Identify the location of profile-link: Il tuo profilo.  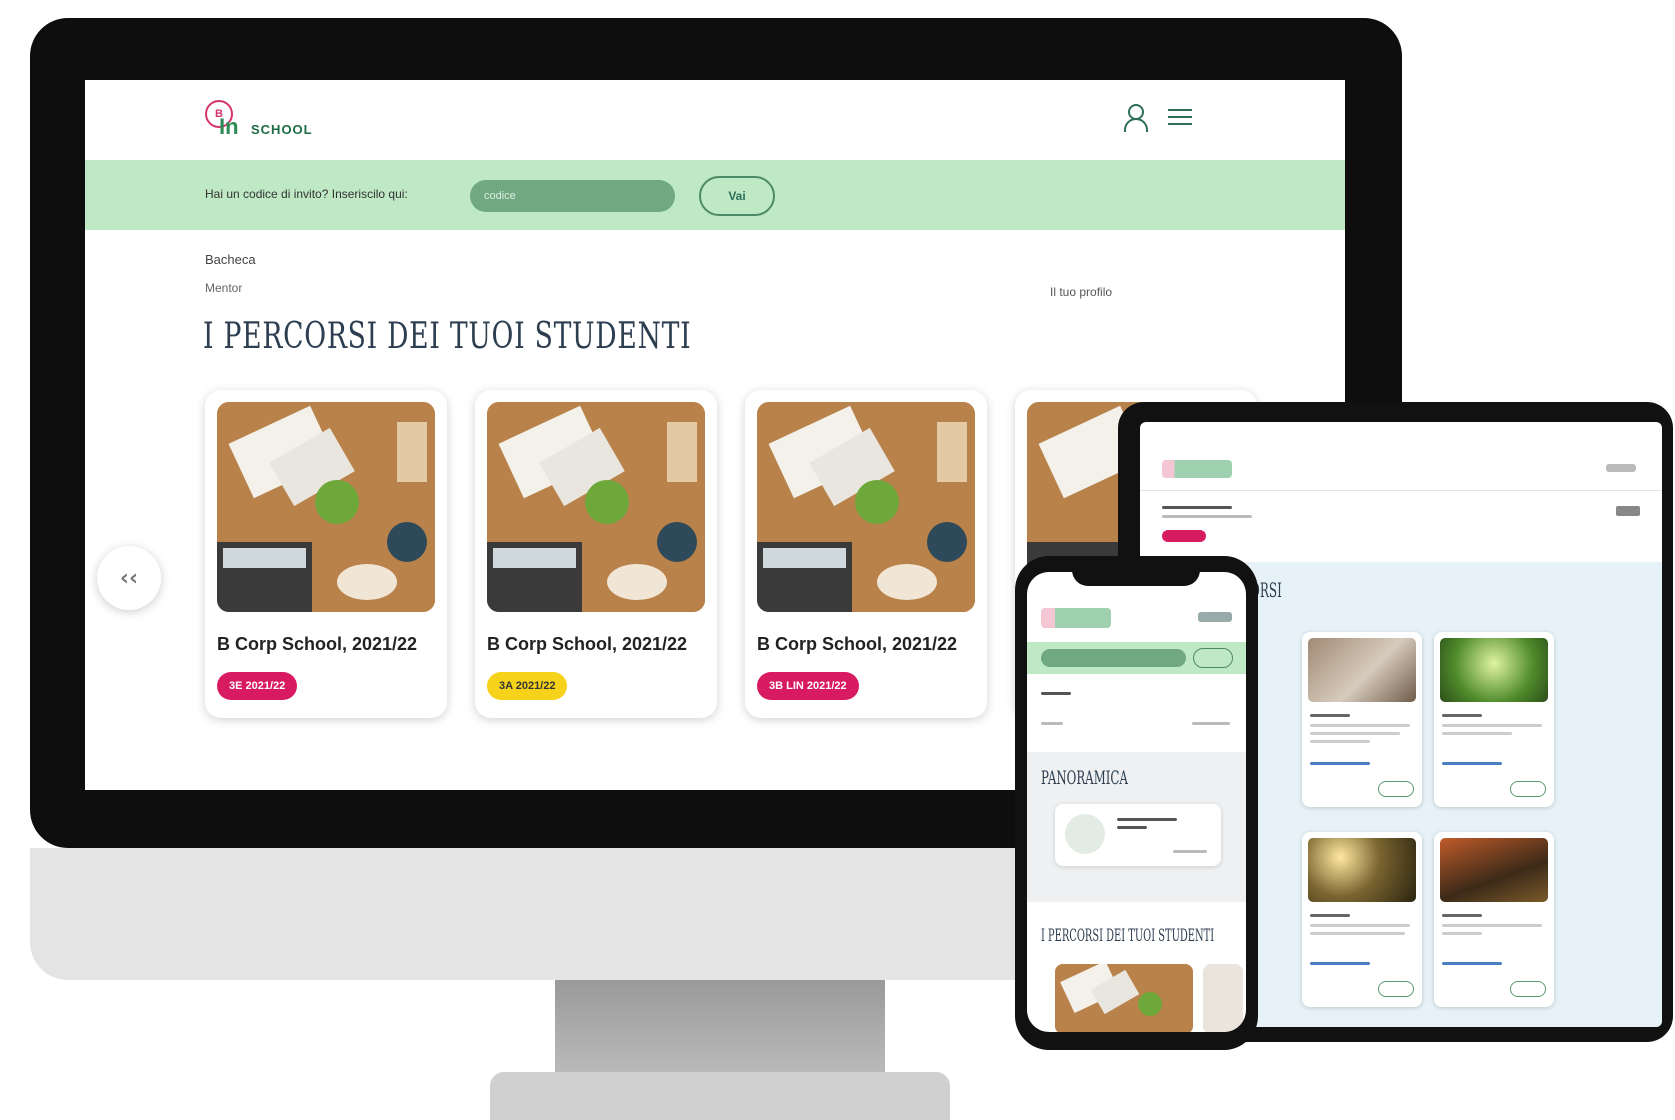
(1081, 292).